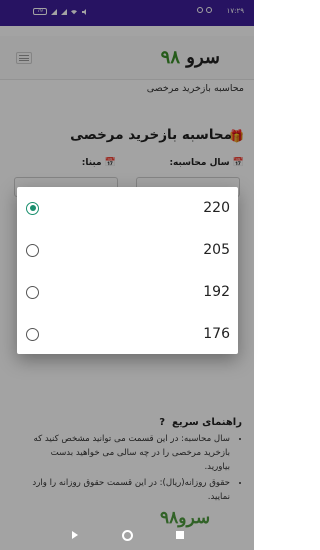 Image resolution: width=320 pixels, height=550 pixels. What do you see at coordinates (127, 292) in the screenshot?
I see `option-item: 192` at bounding box center [127, 292].